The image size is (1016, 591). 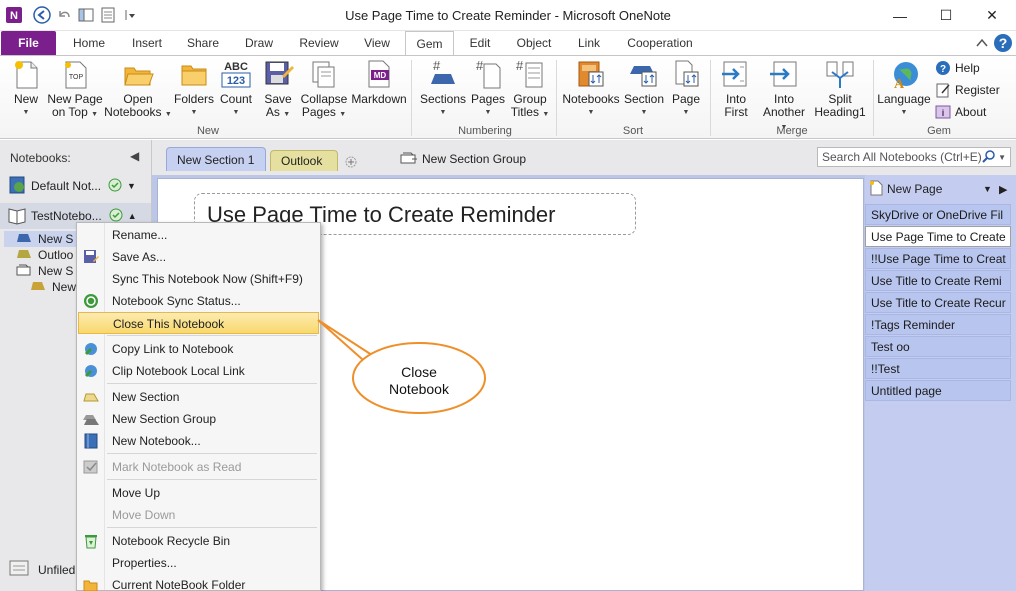 I want to click on tab-review: Review, so click(x=319, y=43).